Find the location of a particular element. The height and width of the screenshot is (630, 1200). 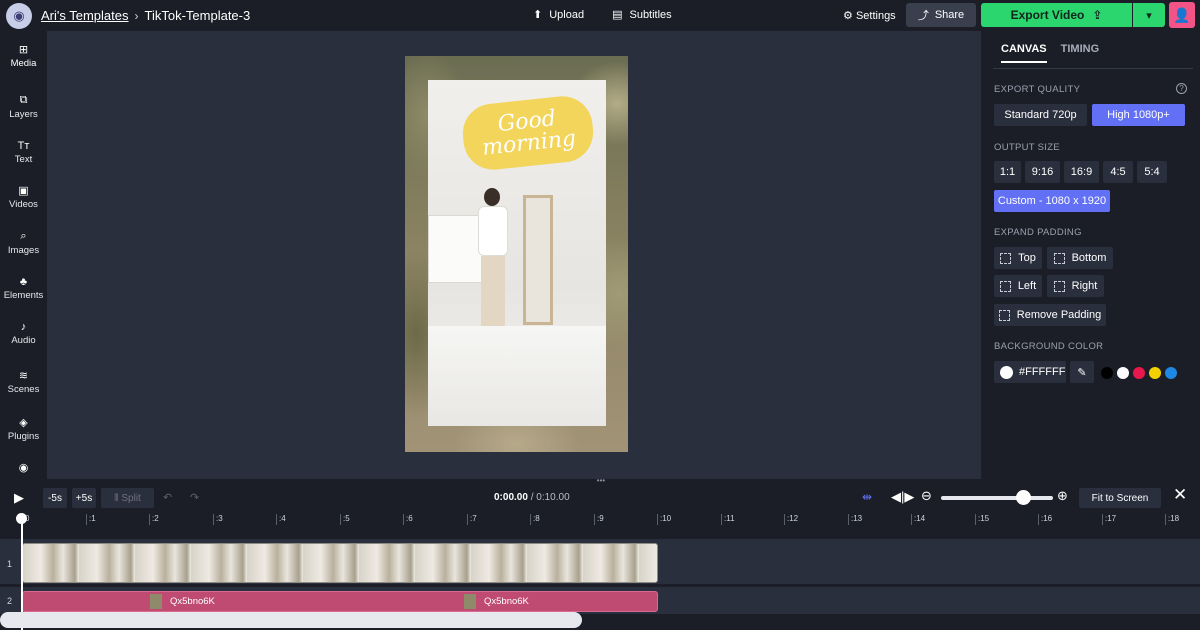

ruler-tick: :4 is located at coordinates (281, 519).